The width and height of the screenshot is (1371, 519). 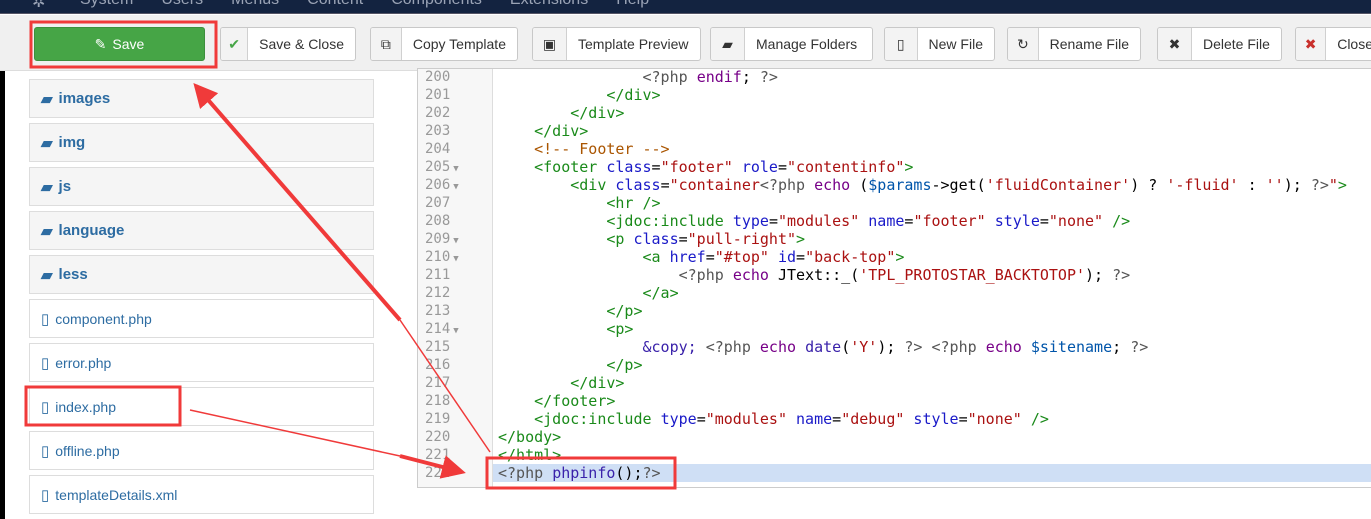 What do you see at coordinates (106, 4) in the screenshot?
I see `menu-system: System` at bounding box center [106, 4].